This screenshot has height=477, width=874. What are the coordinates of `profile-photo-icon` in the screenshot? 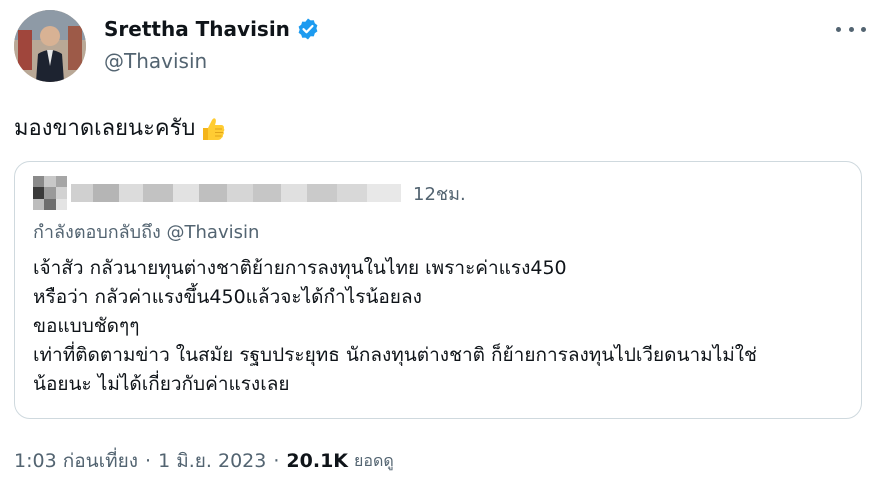 It's located at (50, 46).